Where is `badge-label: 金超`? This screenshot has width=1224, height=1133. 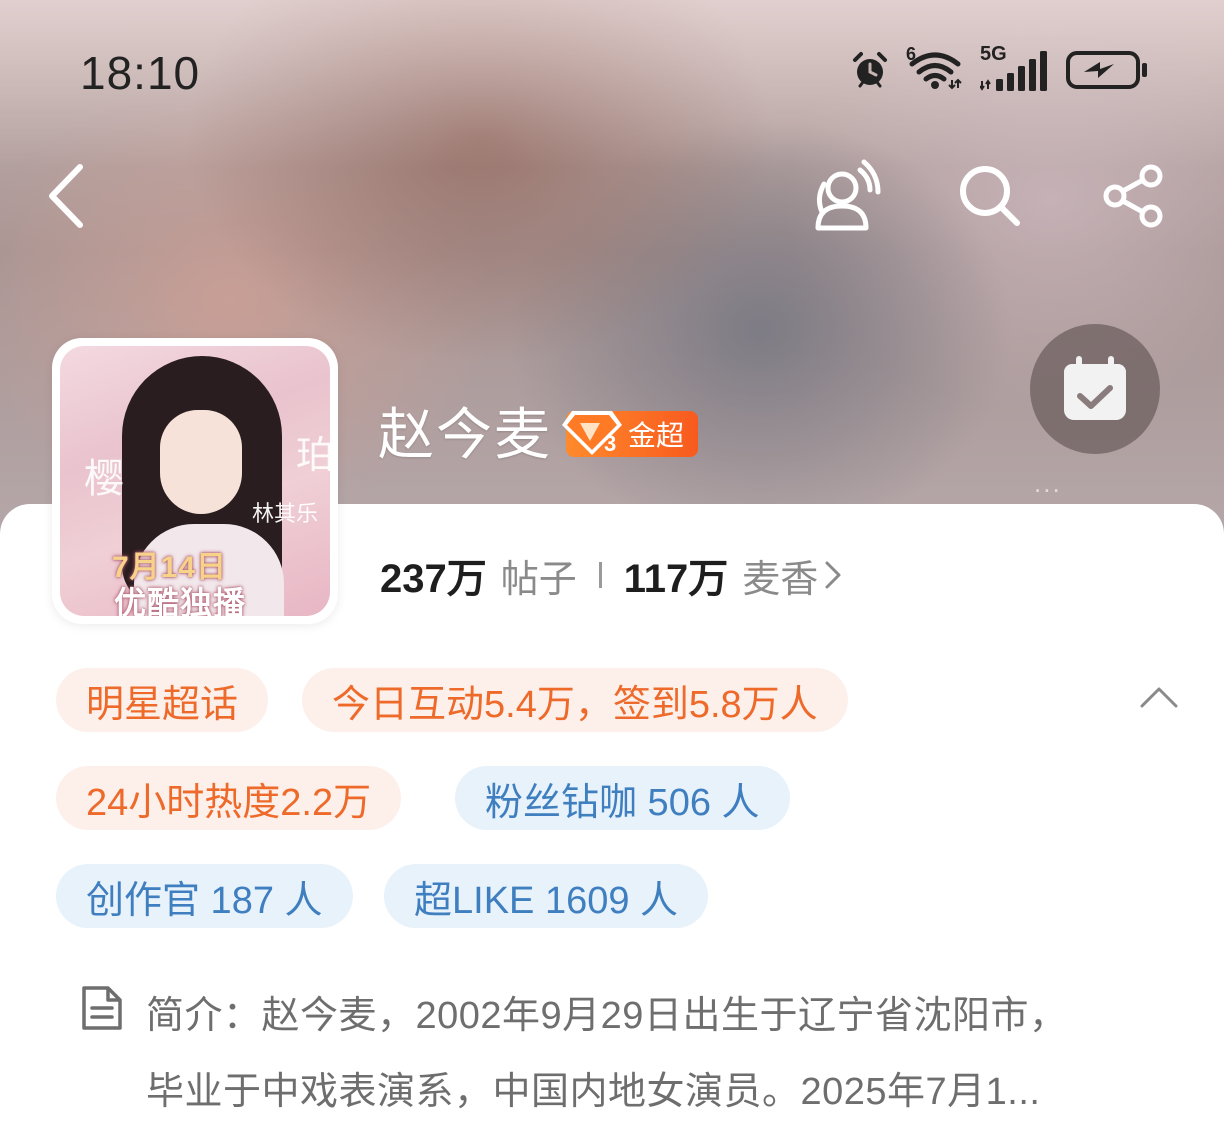 badge-label: 金超 is located at coordinates (656, 435).